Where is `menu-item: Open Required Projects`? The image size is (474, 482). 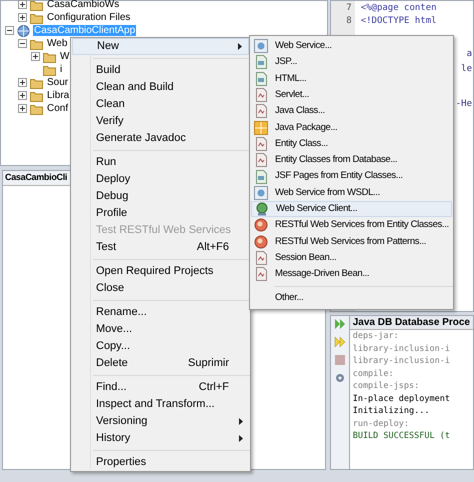
menu-item: Open Required Projects is located at coordinates (160, 271).